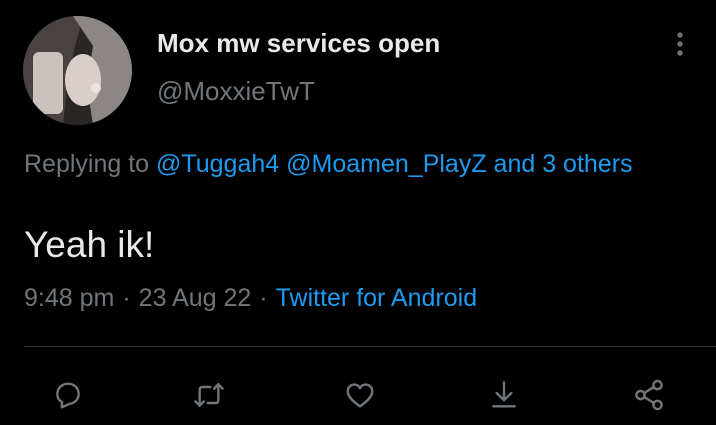  Describe the element at coordinates (490, 164) in the screenshot. I see `mention-separator` at that location.